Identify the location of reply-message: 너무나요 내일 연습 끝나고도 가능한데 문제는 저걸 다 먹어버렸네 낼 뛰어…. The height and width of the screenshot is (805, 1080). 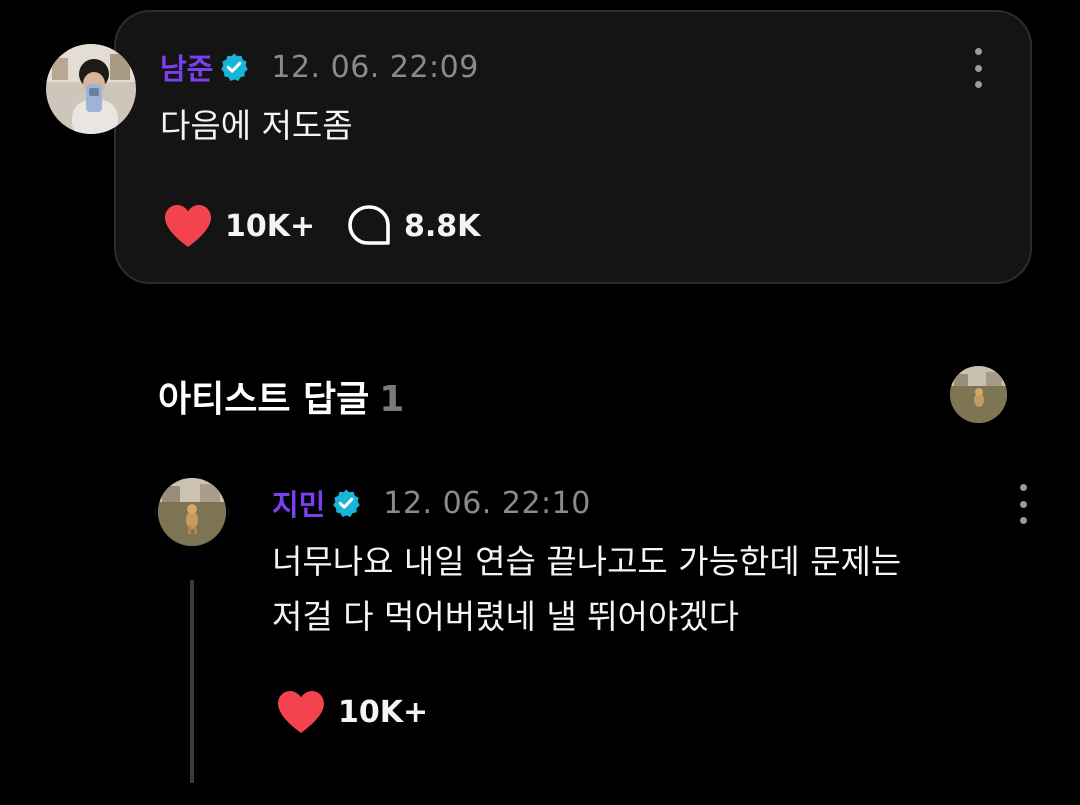
(642, 589).